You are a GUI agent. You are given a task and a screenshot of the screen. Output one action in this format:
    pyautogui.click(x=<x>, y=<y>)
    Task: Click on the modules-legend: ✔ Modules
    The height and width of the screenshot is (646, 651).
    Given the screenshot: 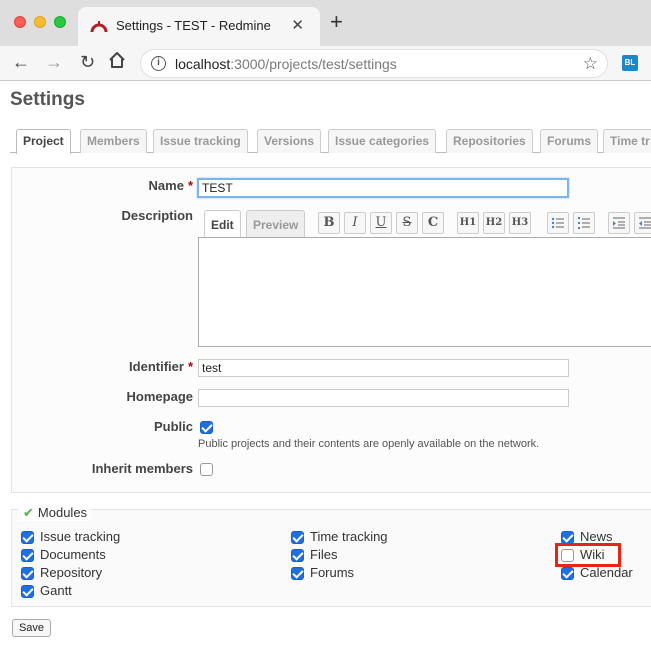 What is the action you would take?
    pyautogui.click(x=55, y=513)
    